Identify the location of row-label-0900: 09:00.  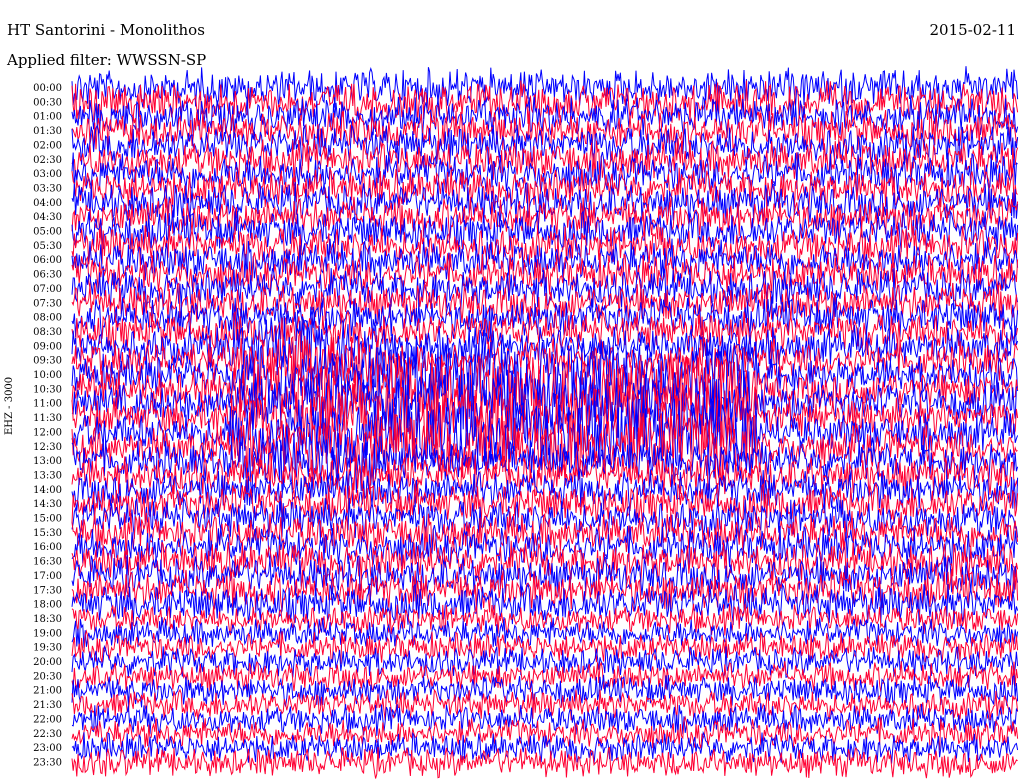
(47, 346).